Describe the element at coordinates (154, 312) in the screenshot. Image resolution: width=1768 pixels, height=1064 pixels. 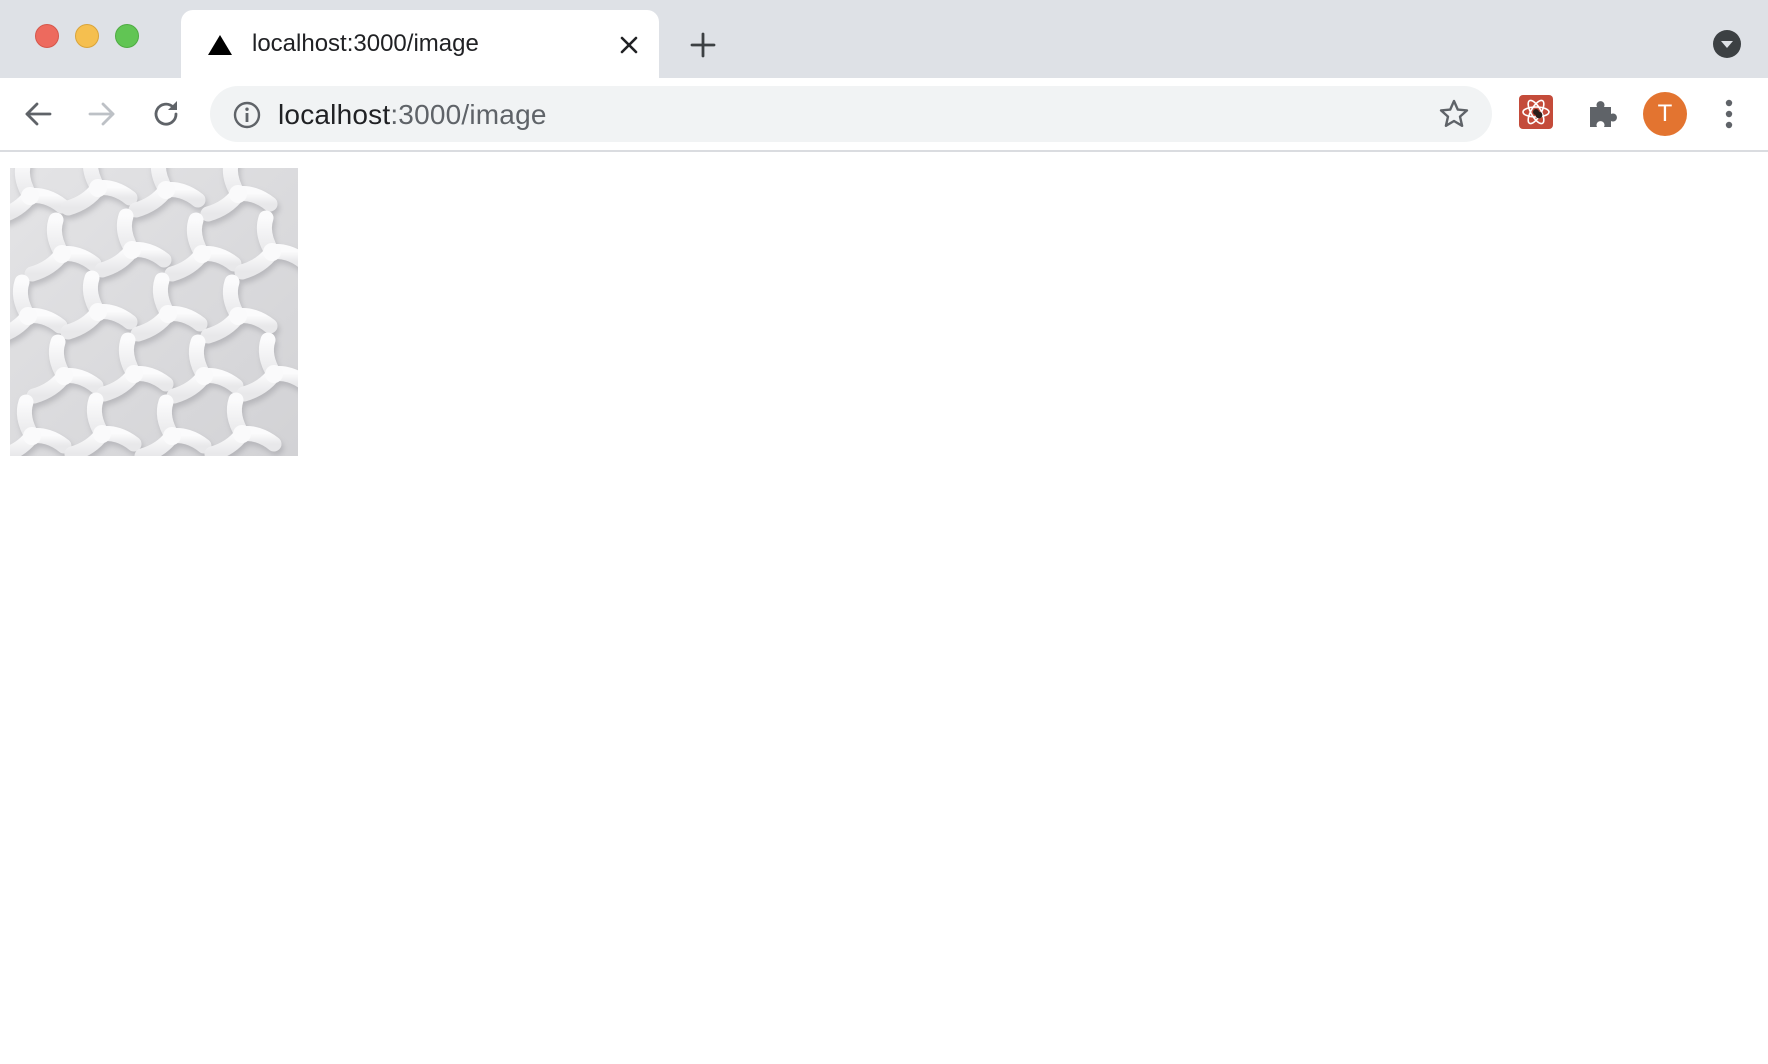
I see `woven-pattern-image` at that location.